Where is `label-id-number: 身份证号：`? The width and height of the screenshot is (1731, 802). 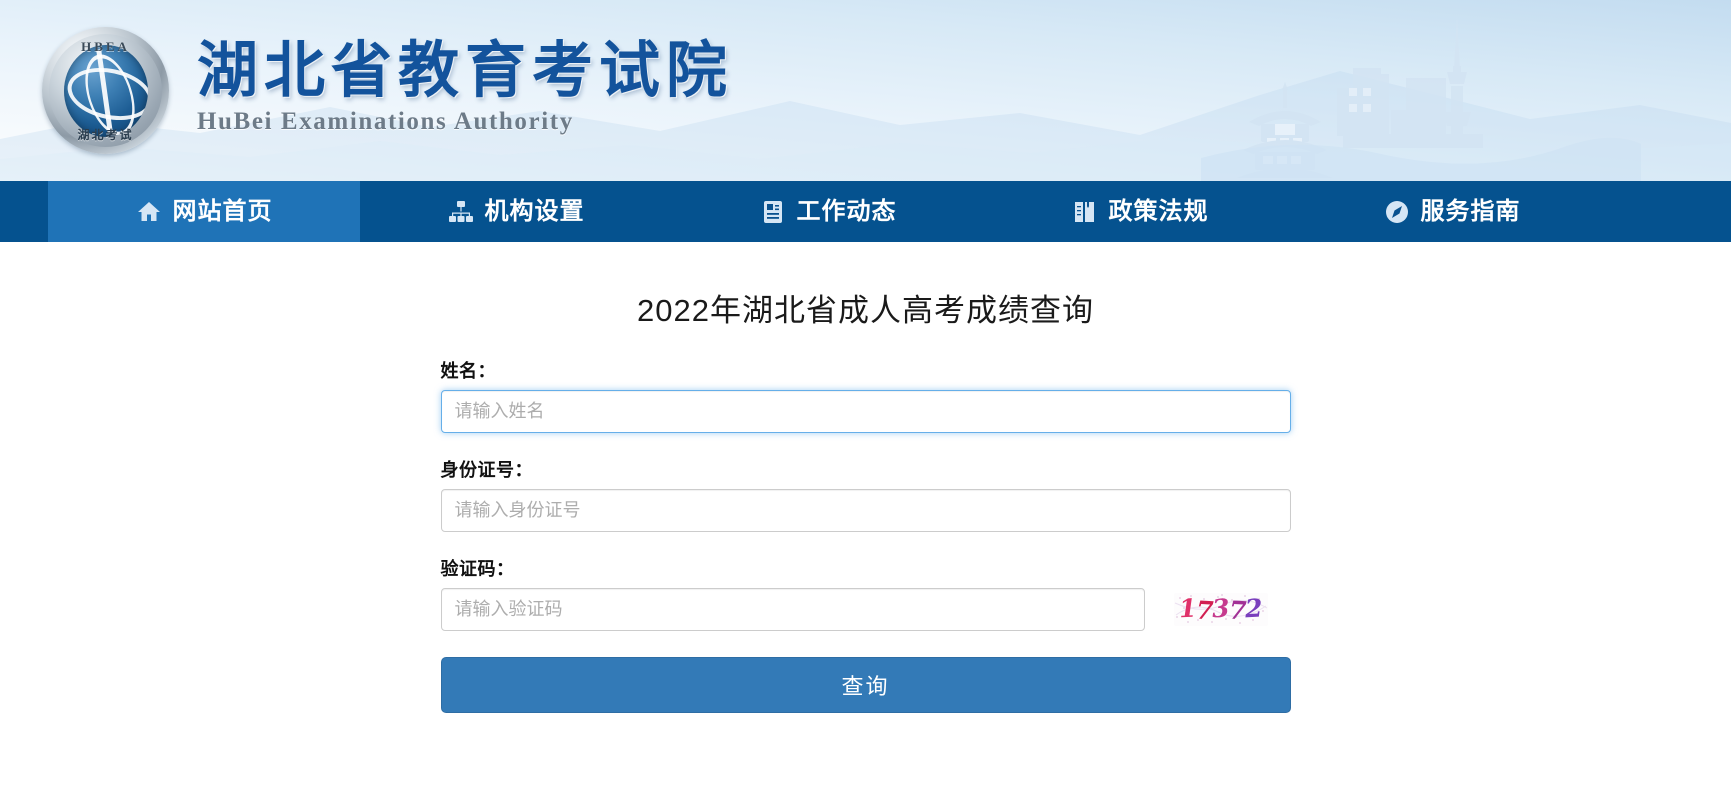 label-id-number: 身份证号： is located at coordinates (486, 470).